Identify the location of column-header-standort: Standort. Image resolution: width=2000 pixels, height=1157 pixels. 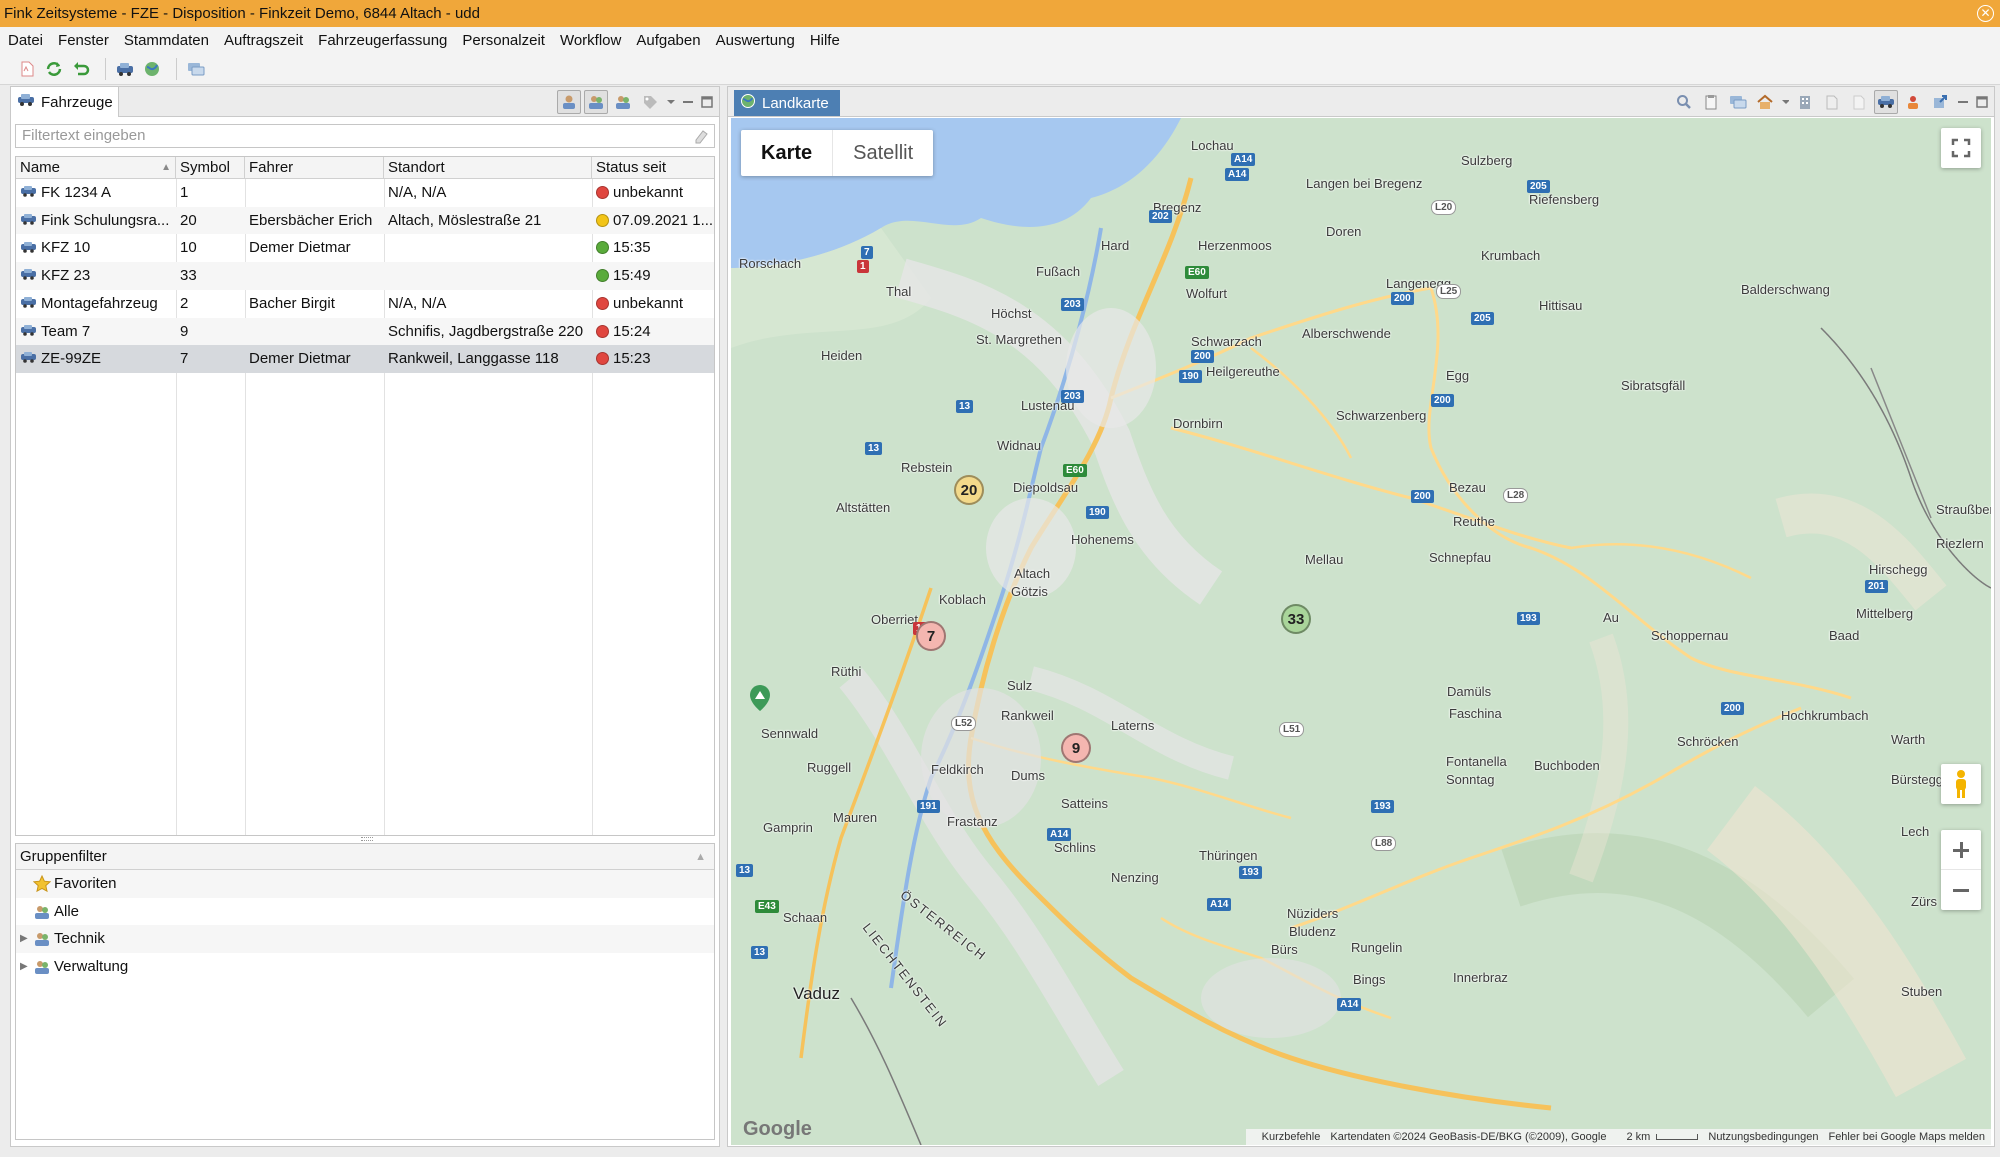
(488, 168).